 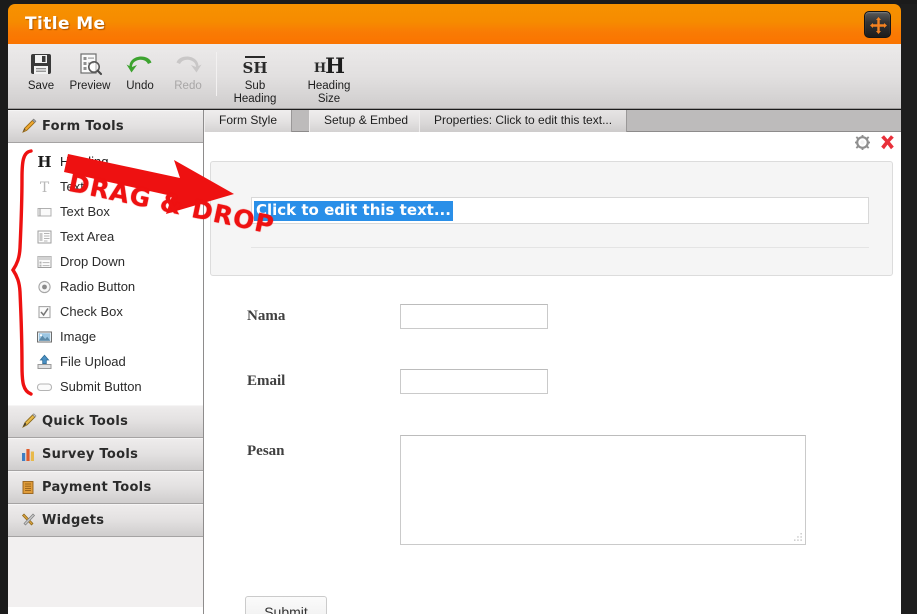 What do you see at coordinates (474, 381) in the screenshot?
I see `field-input-email` at bounding box center [474, 381].